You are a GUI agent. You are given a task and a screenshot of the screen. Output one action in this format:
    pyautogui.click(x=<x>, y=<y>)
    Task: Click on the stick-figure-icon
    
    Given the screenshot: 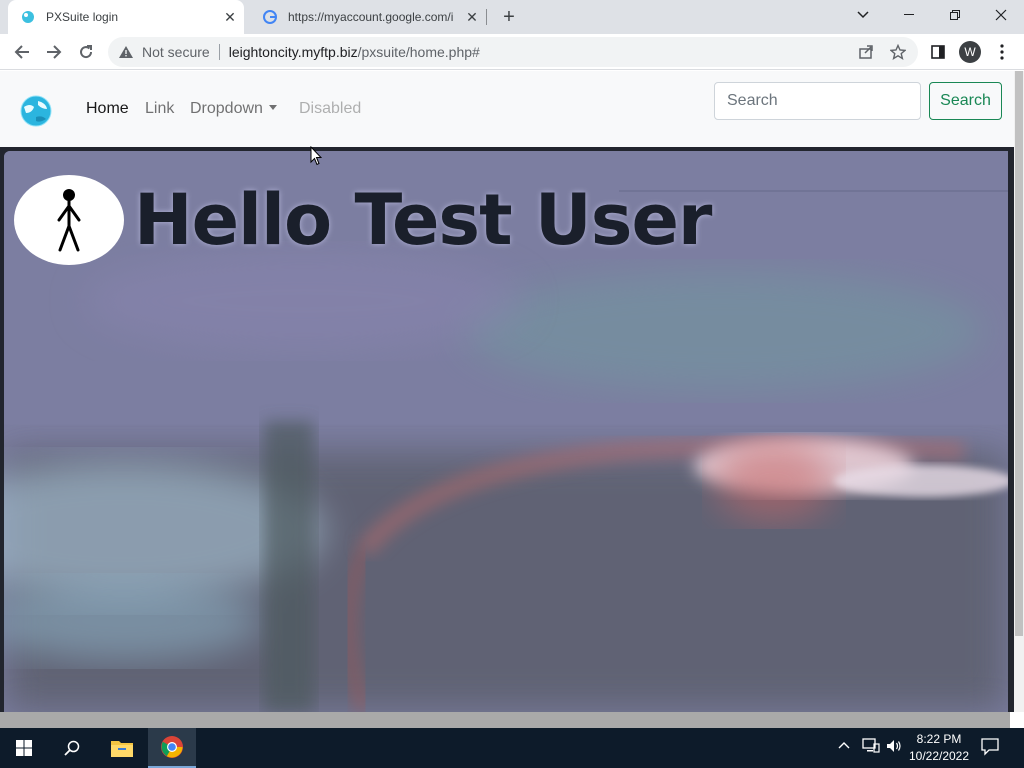 What is the action you would take?
    pyautogui.click(x=69, y=220)
    